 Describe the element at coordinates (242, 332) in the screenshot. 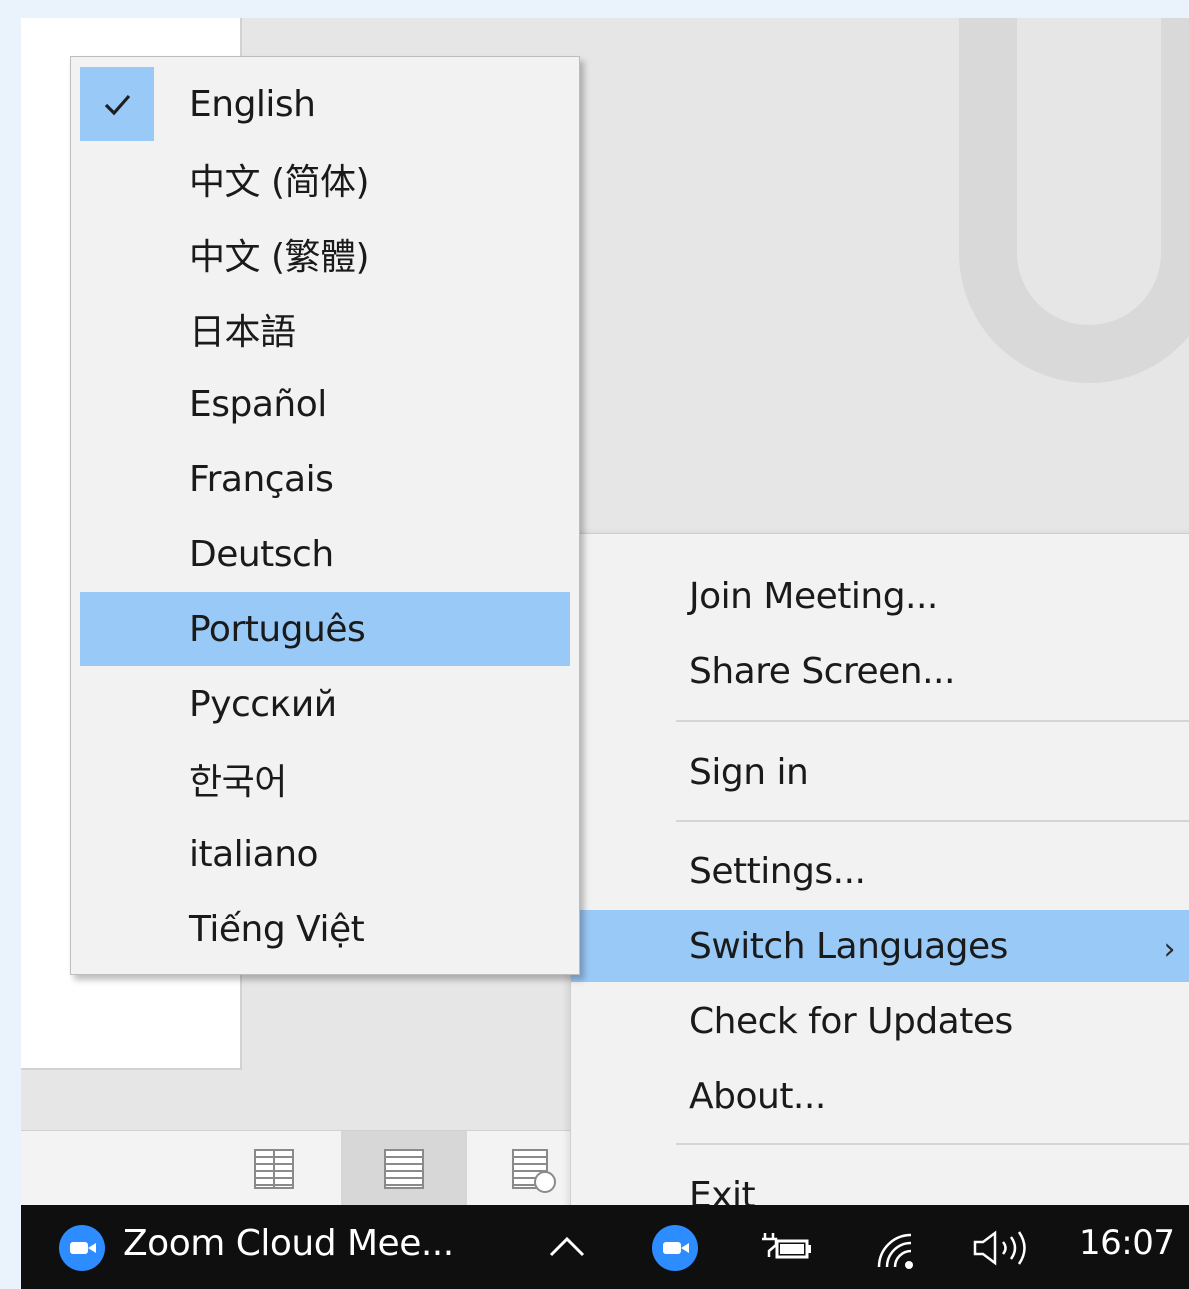

I see `language-label: 日本語` at that location.